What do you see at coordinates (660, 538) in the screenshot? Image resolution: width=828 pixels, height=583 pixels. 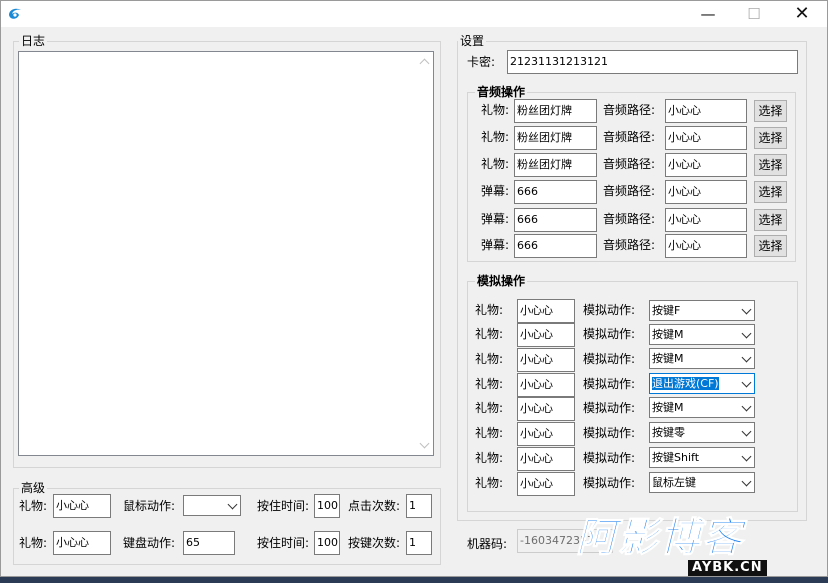 I see `watermark-title: 阿影博客` at bounding box center [660, 538].